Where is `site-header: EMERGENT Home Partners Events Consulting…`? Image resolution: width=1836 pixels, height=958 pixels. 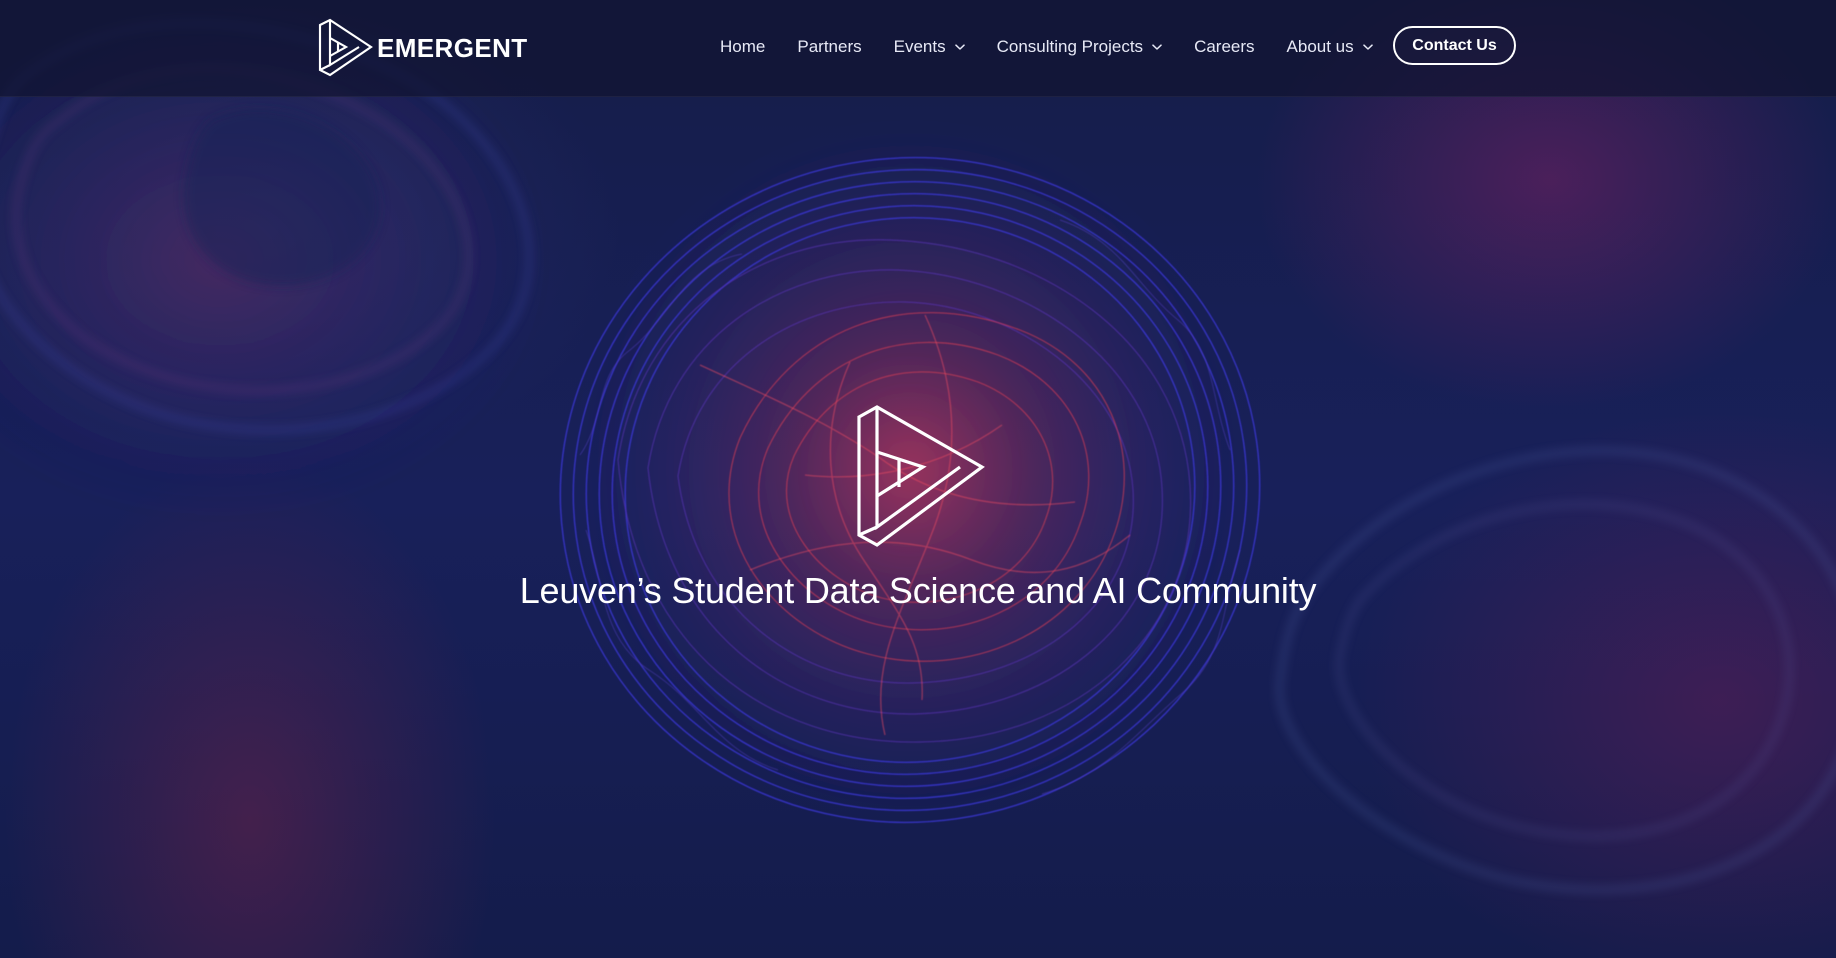
site-header: EMERGENT Home Partners Events Consulting… is located at coordinates (918, 48).